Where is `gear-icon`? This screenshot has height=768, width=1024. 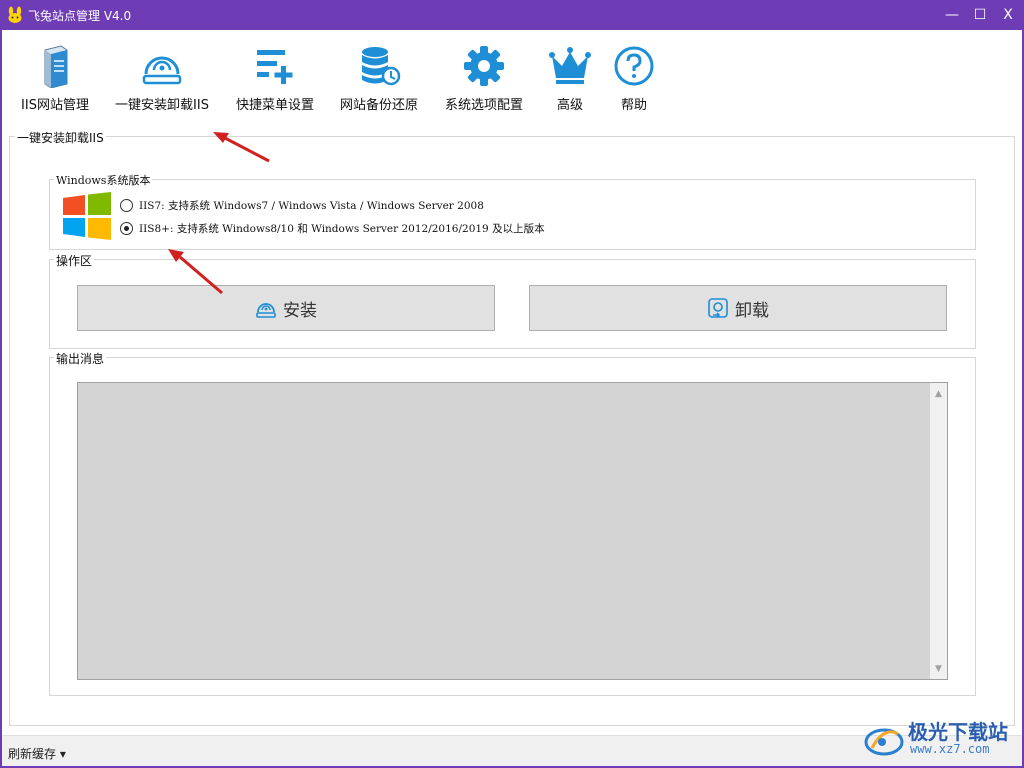
gear-icon is located at coordinates (484, 66).